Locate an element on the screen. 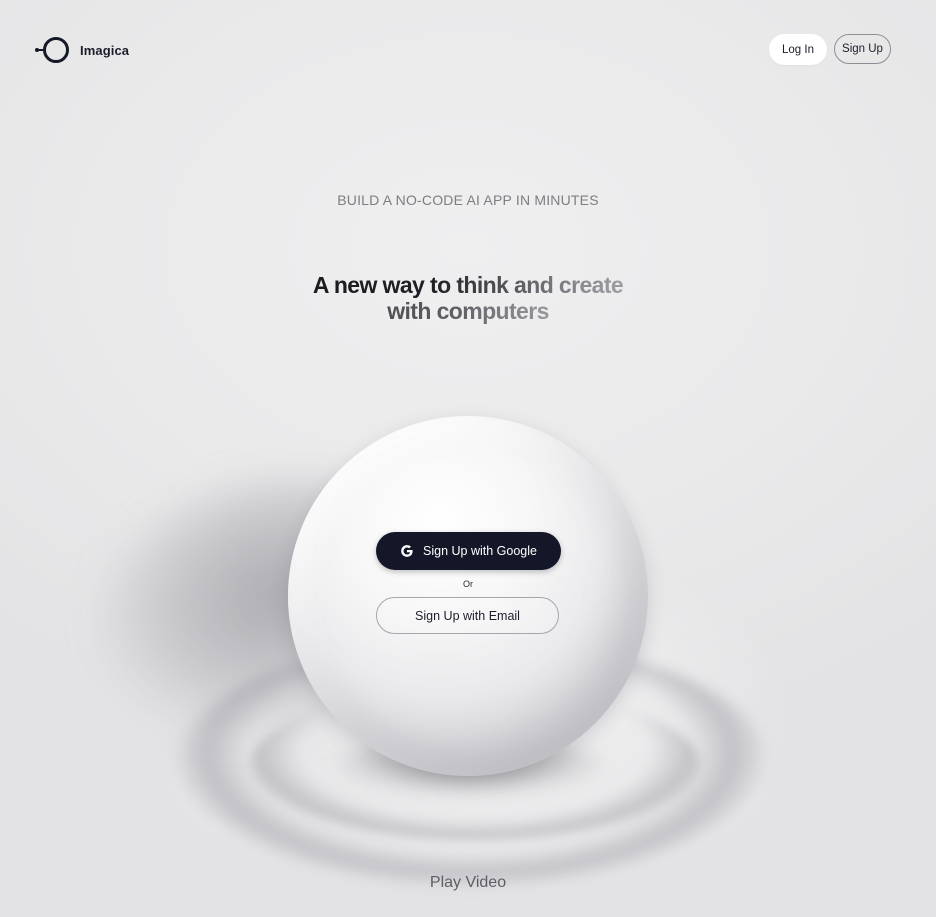 This screenshot has width=936, height=917. brand-logo: Imagica is located at coordinates (82, 50).